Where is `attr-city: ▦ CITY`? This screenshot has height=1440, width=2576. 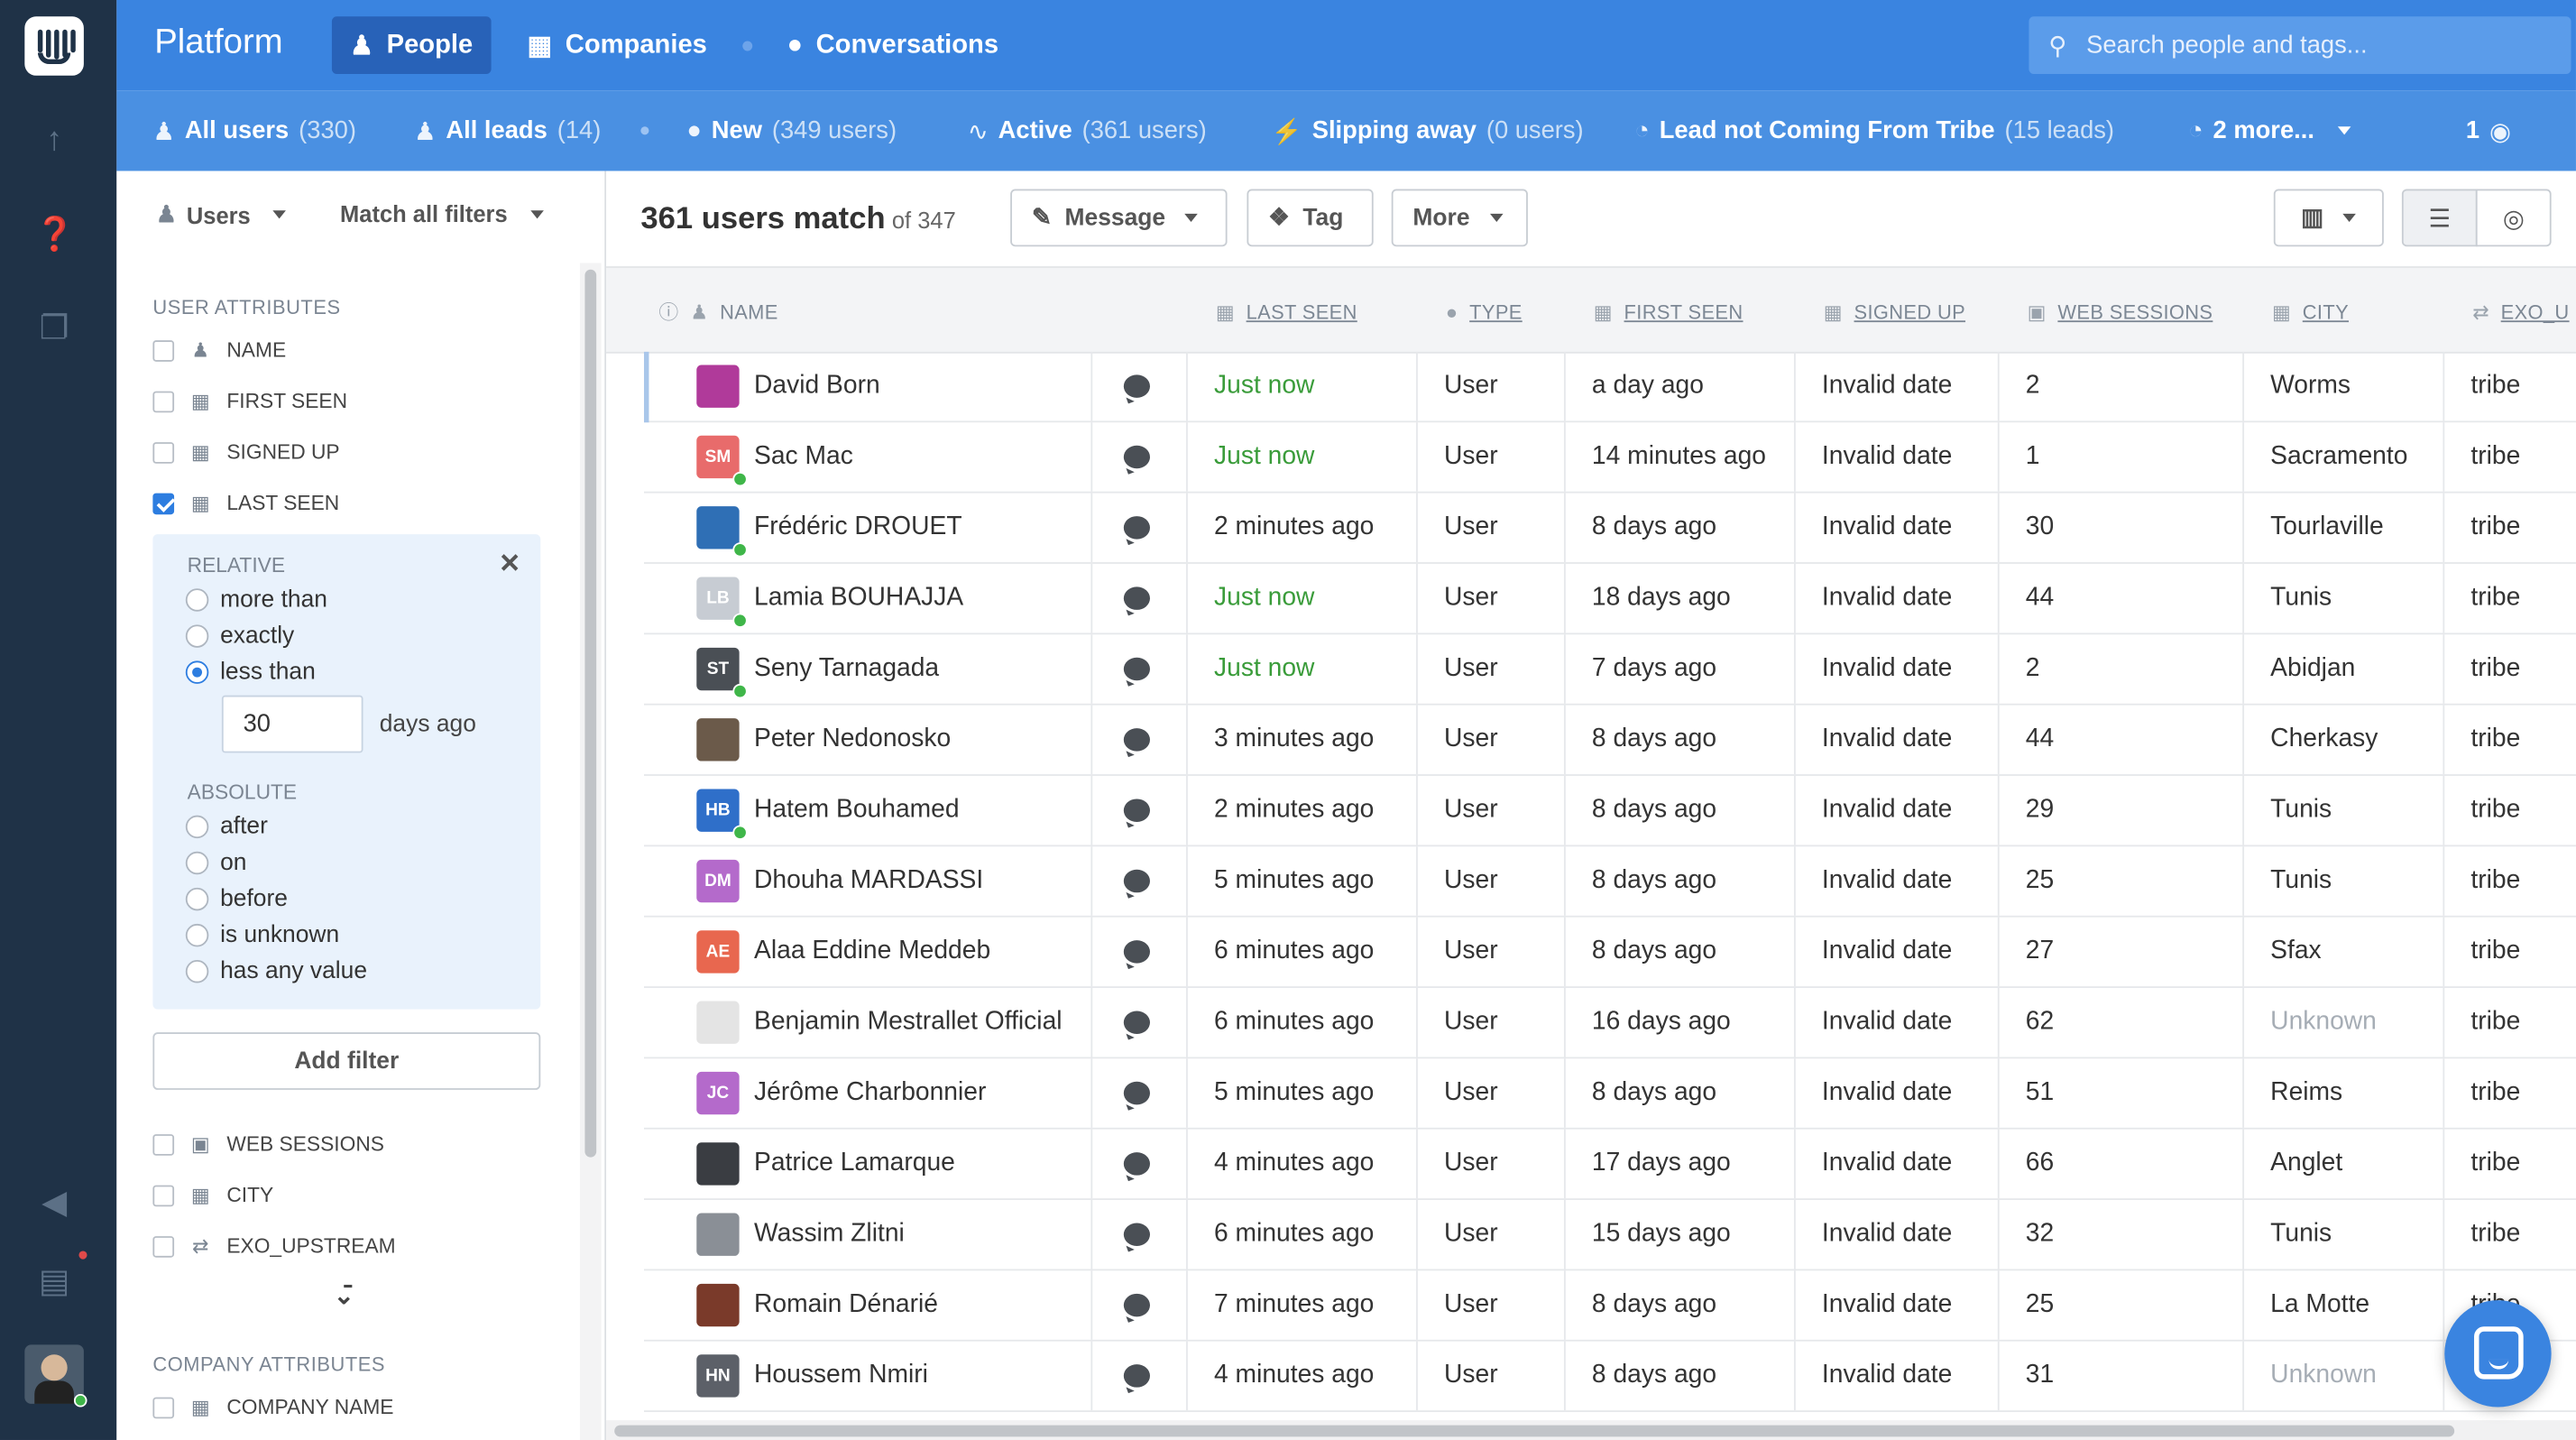
attr-city: ▦ CITY is located at coordinates (212, 1195).